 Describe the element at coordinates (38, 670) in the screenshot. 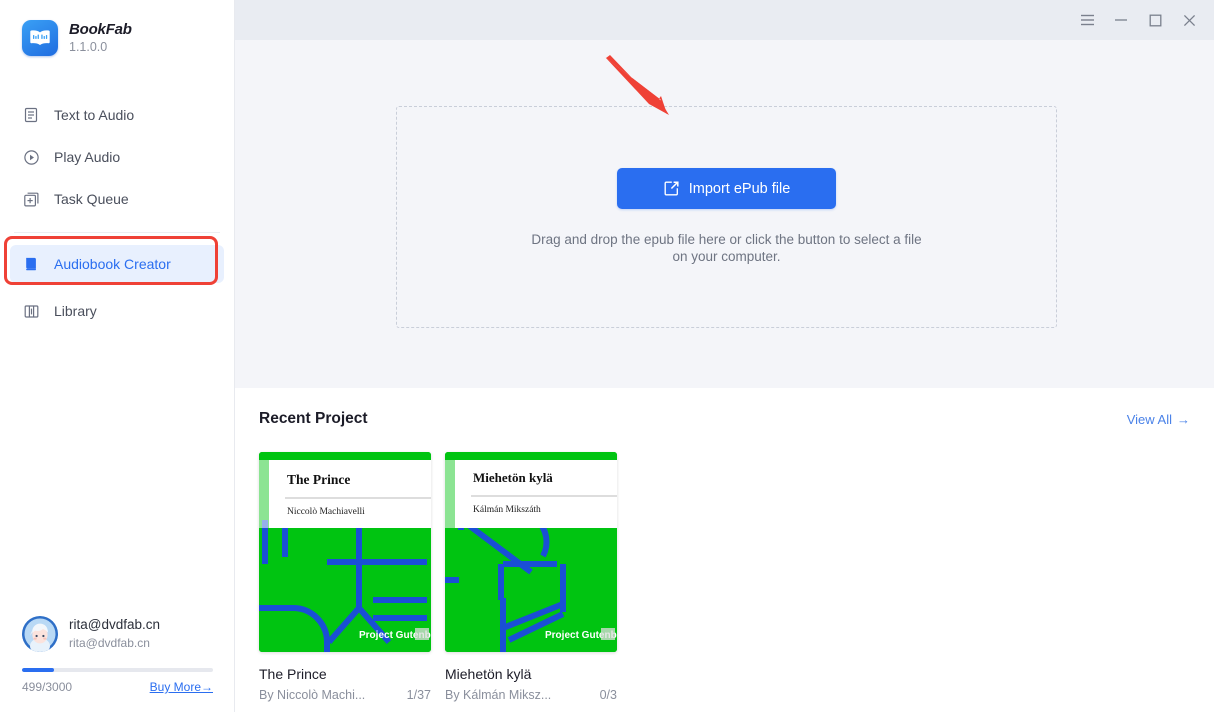

I see `quota-progress-fill` at that location.